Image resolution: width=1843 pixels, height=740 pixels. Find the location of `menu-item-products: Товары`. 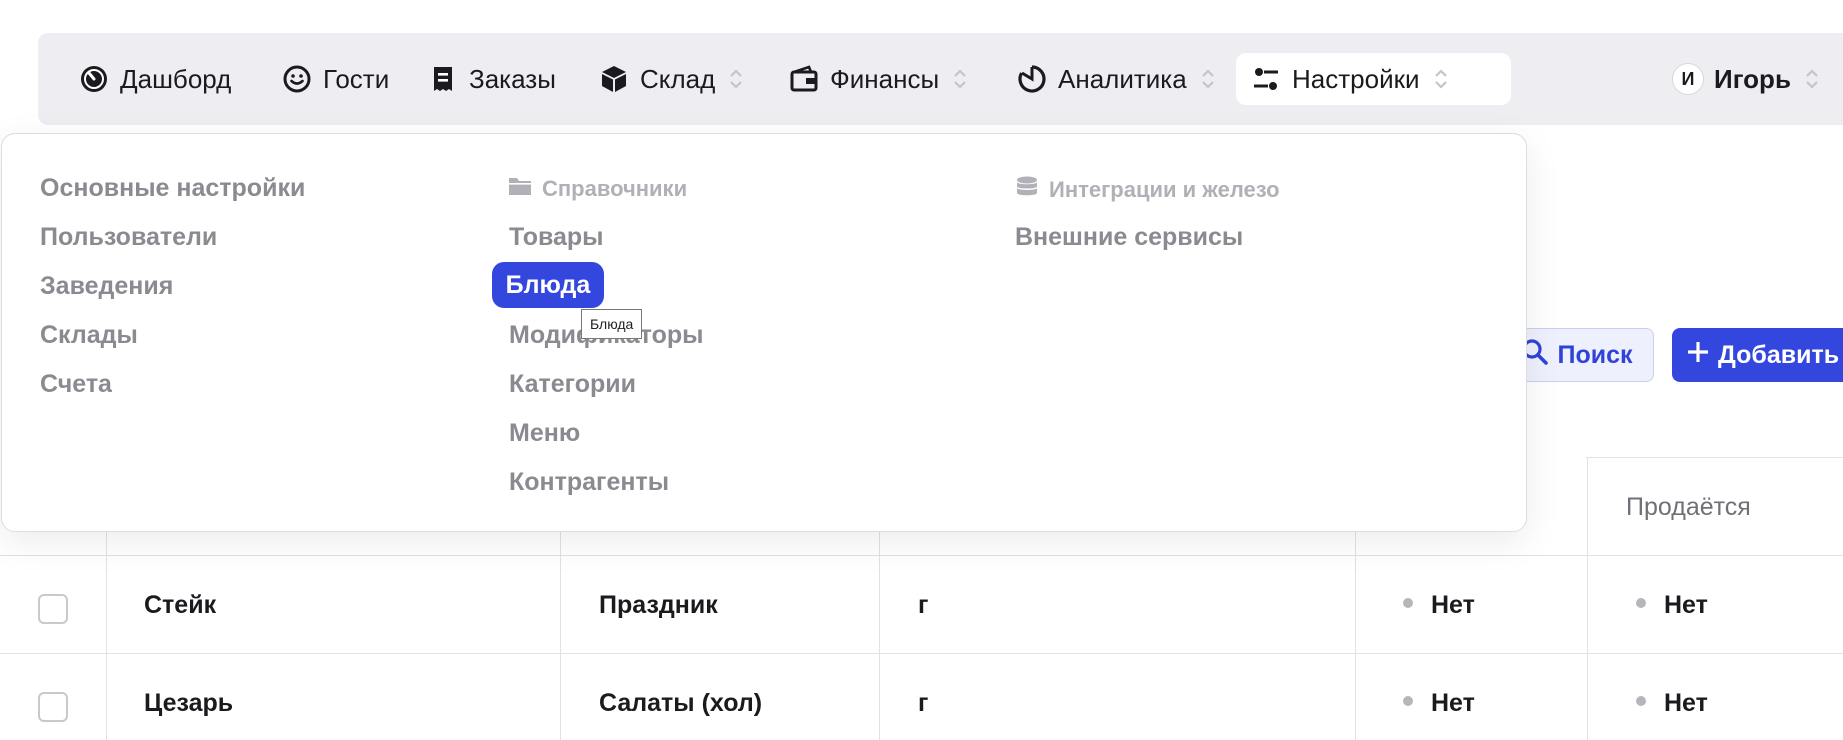

menu-item-products: Товары is located at coordinates (556, 237).